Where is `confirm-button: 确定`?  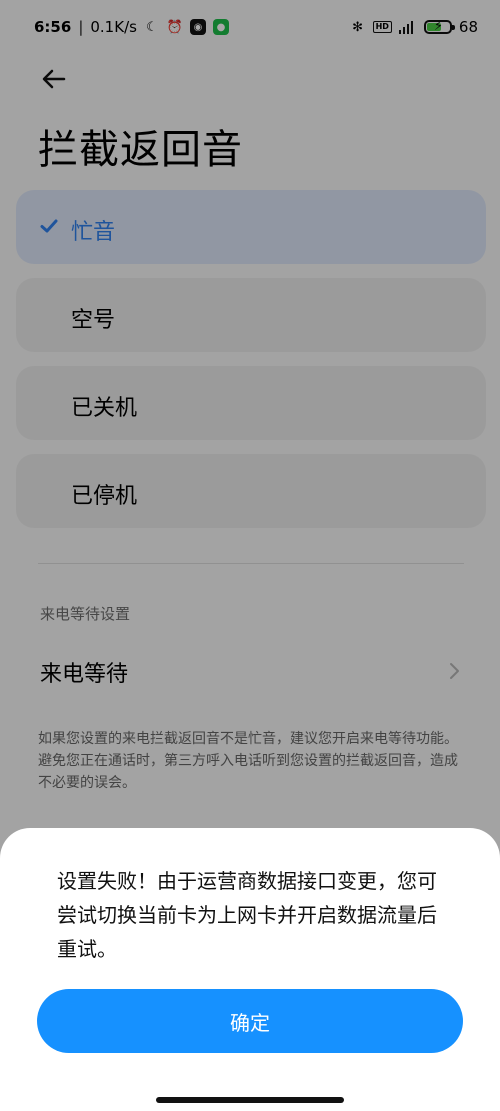 confirm-button: 确定 is located at coordinates (250, 1021).